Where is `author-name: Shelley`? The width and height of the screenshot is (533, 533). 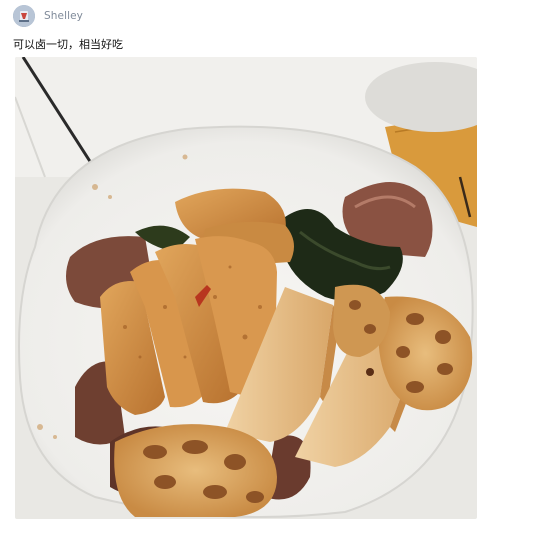
author-name: Shelley is located at coordinates (63, 16).